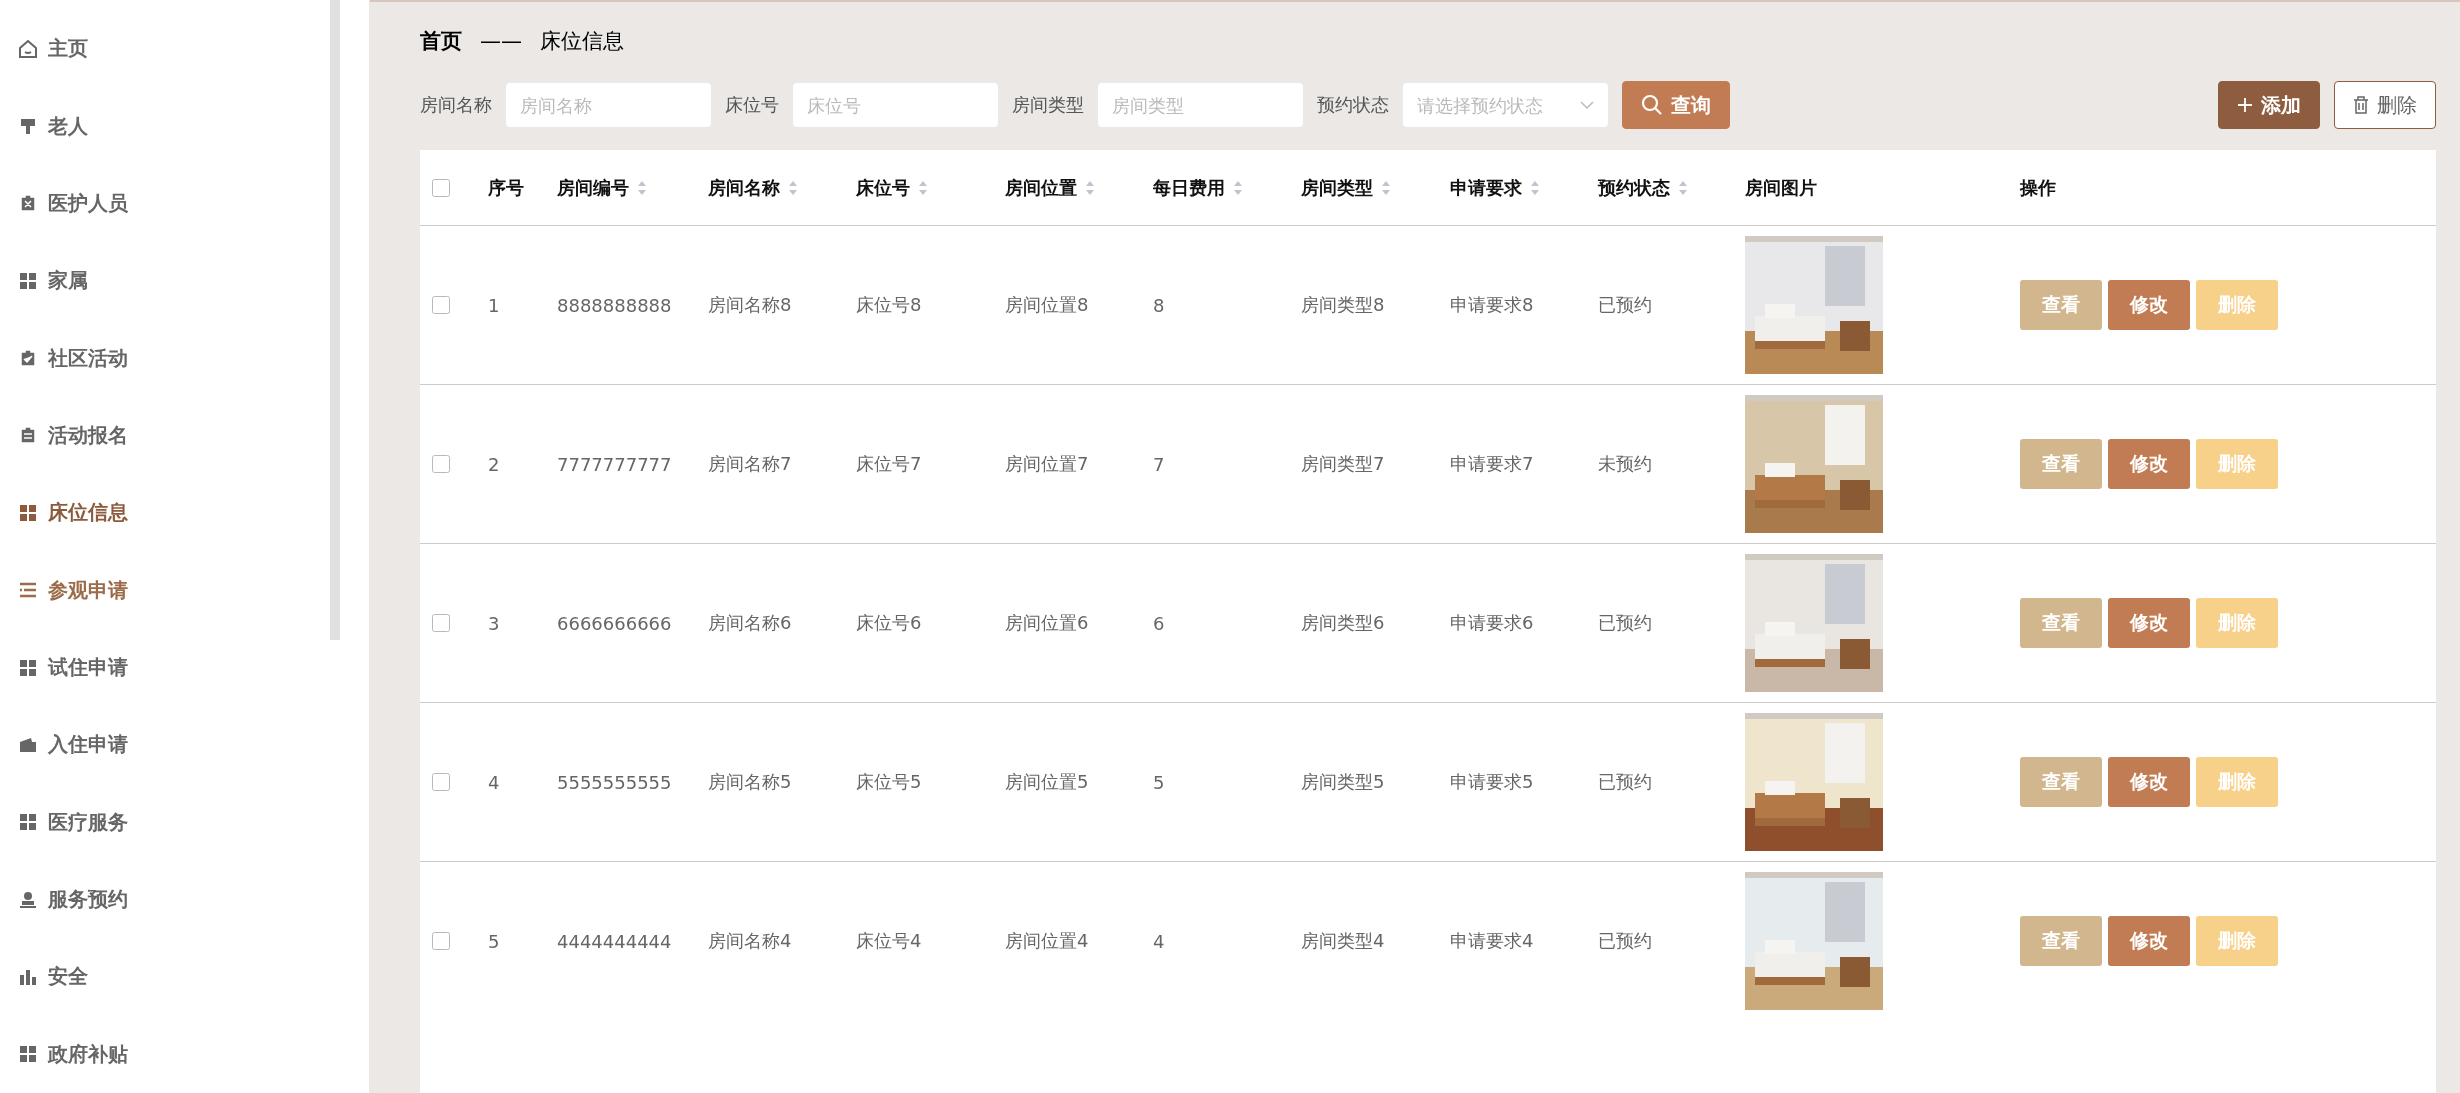  I want to click on table-cell: 房间名称5, so click(750, 781).